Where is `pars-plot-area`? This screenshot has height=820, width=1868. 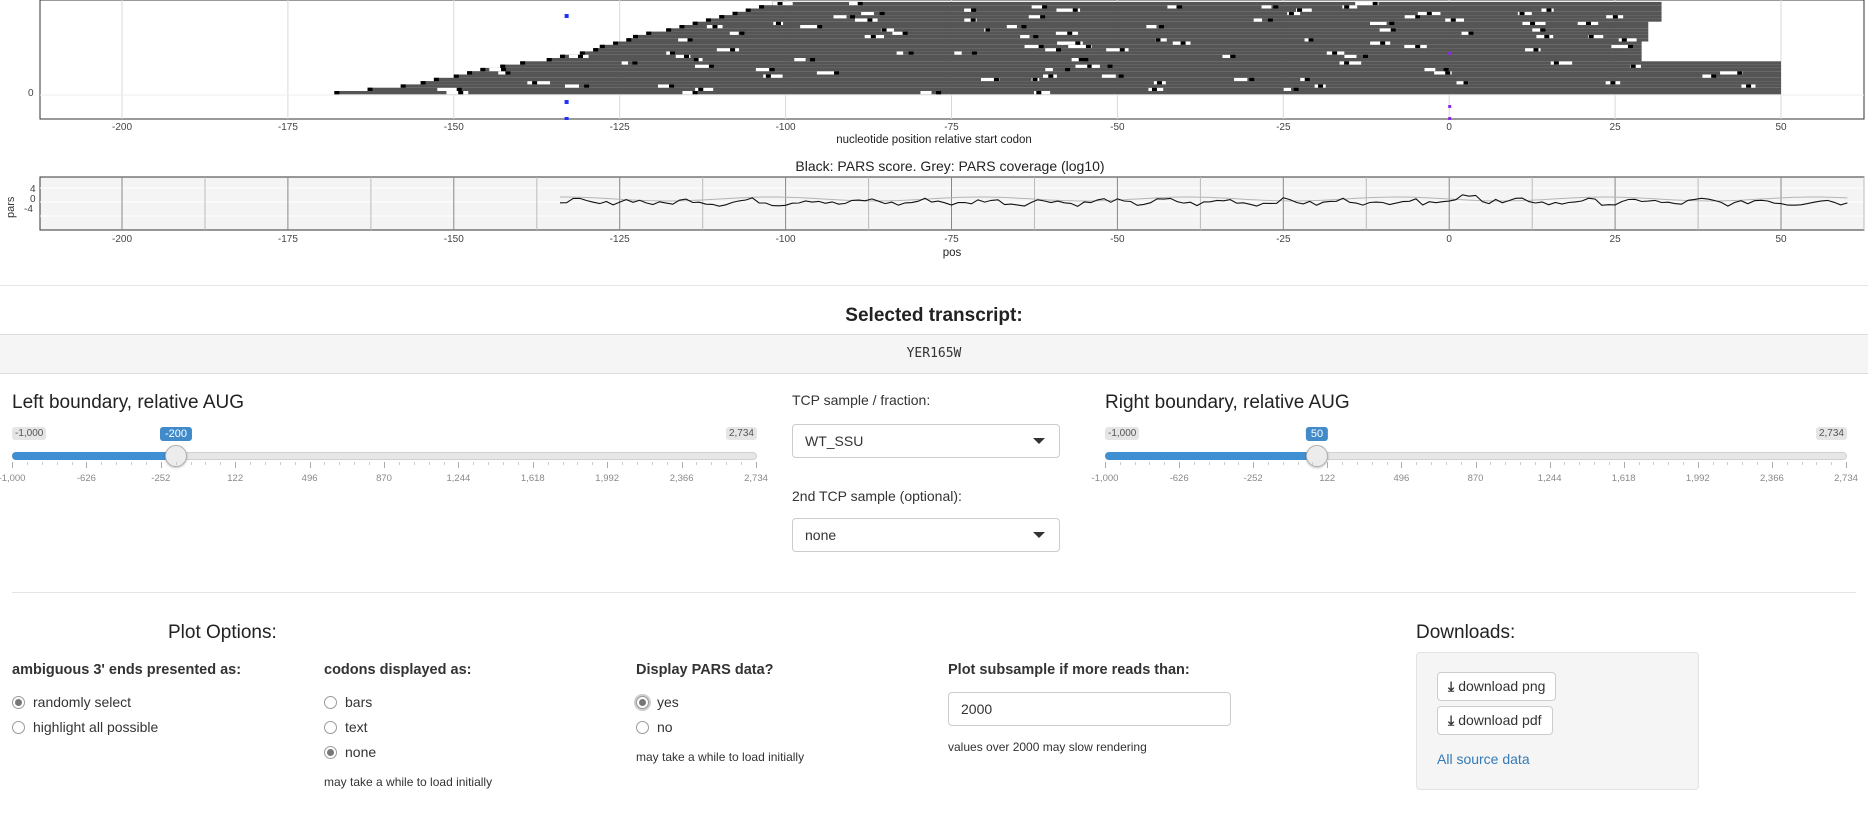 pars-plot-area is located at coordinates (952, 203).